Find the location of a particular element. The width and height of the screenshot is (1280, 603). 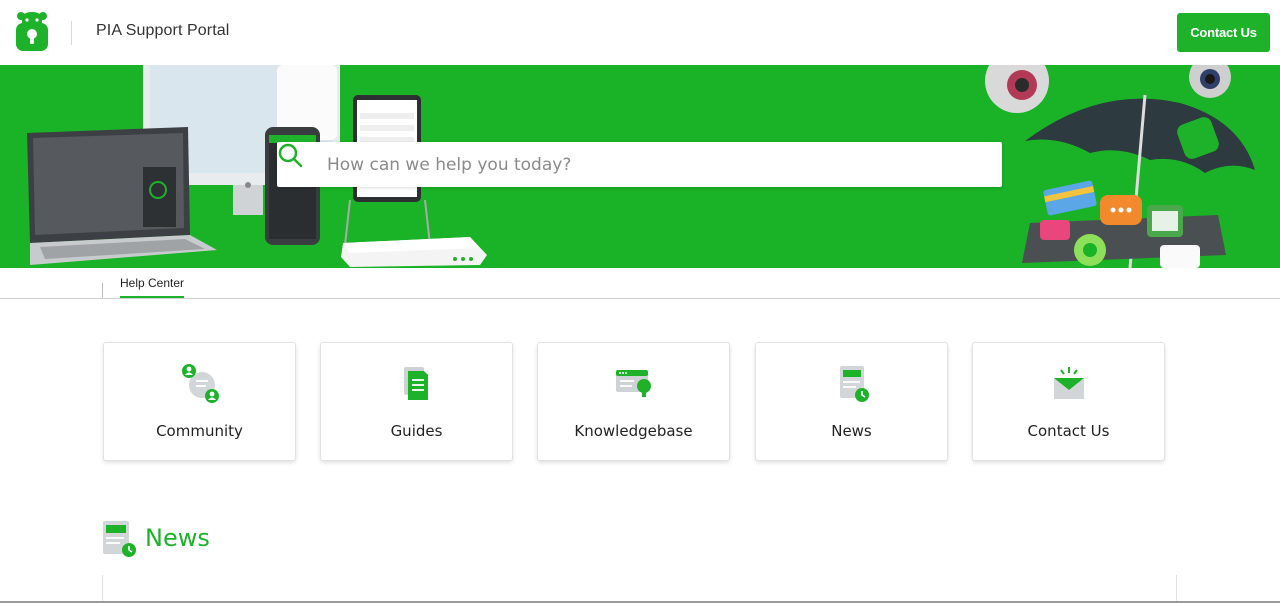

guides-icon is located at coordinates (415, 383).